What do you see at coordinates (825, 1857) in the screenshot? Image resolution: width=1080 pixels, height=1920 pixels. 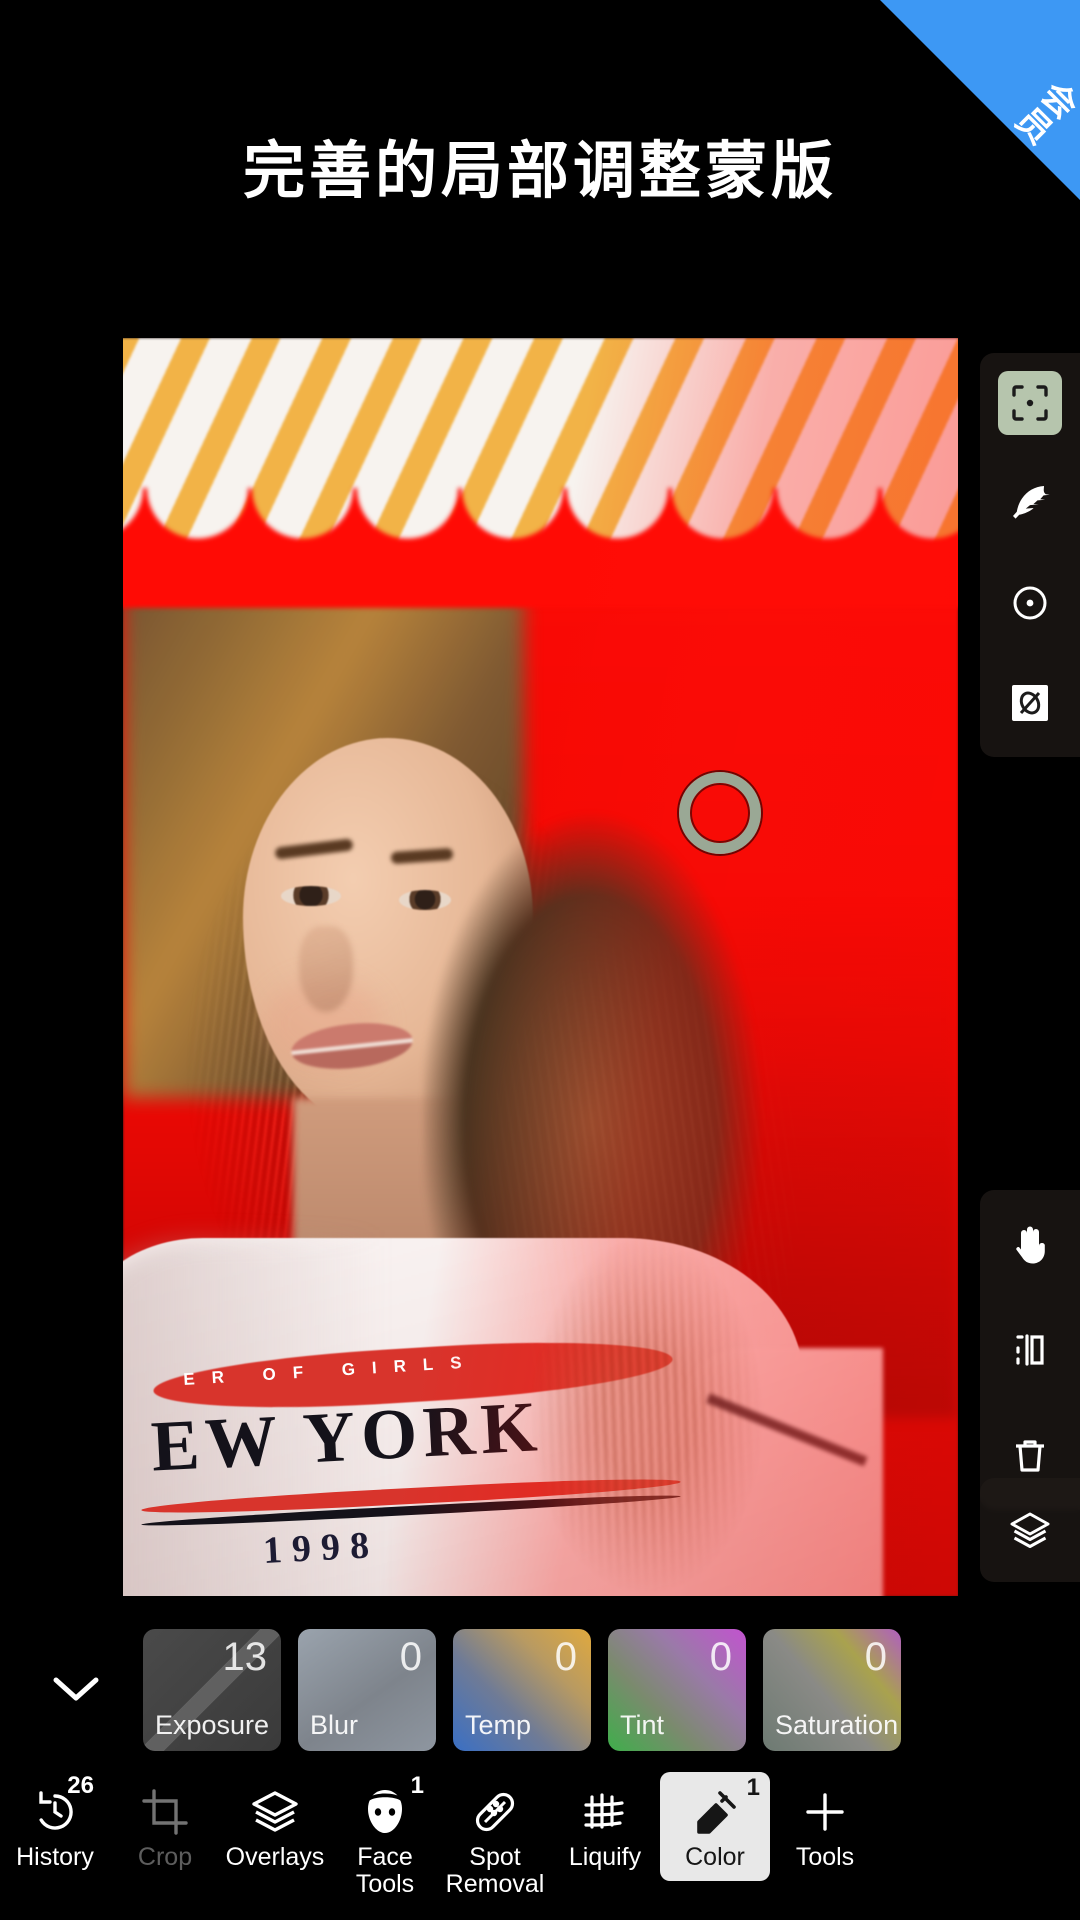 I see `nav-label: Tools` at bounding box center [825, 1857].